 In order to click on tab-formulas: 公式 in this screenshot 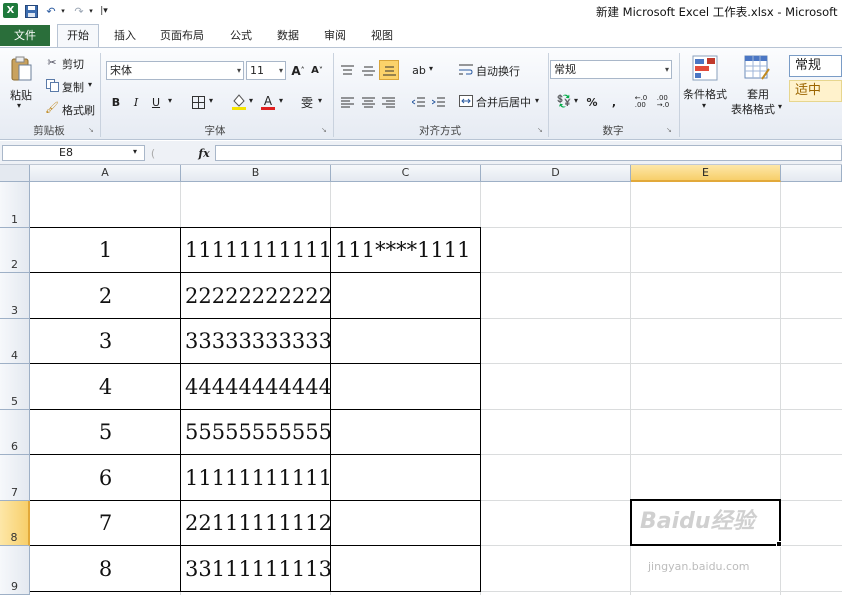, I will do `click(241, 36)`.